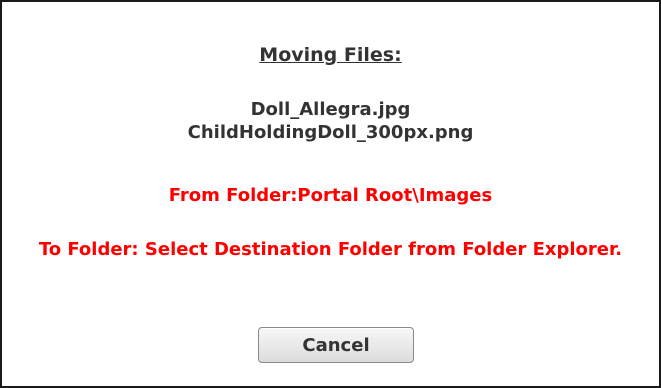 This screenshot has height=388, width=661. Describe the element at coordinates (336, 345) in the screenshot. I see `cancel-button: Cancel` at that location.